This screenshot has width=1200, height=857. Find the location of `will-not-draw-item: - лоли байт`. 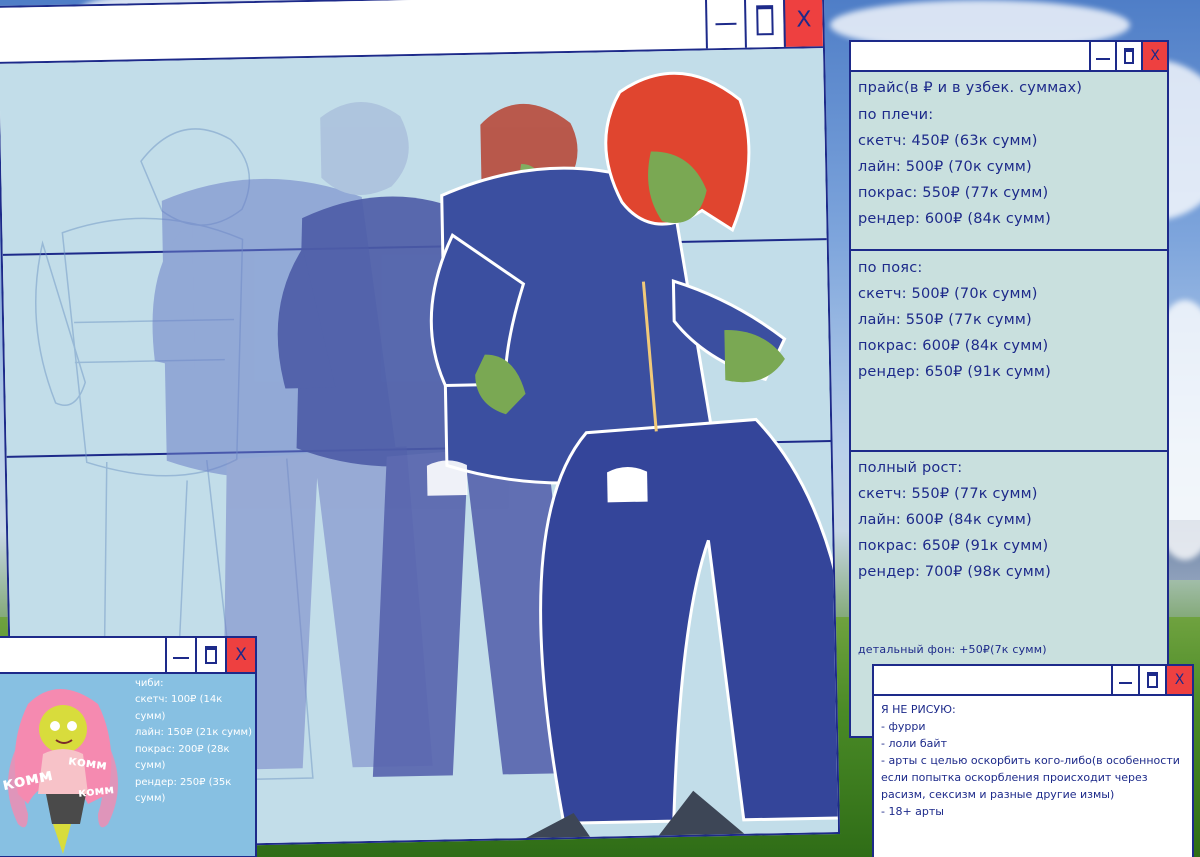

will-not-draw-item: - лоли байт is located at coordinates (914, 743).